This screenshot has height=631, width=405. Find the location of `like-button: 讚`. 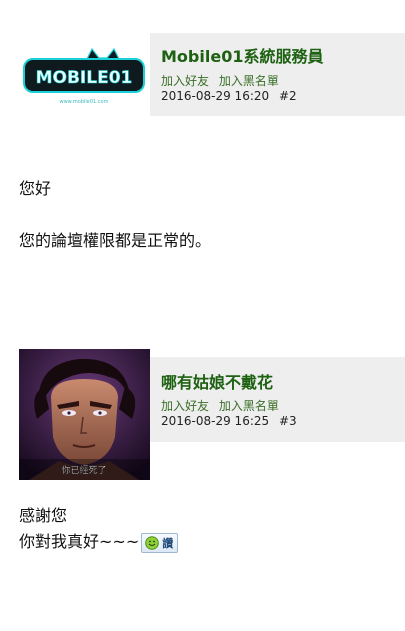

like-button: 讚 is located at coordinates (160, 542).